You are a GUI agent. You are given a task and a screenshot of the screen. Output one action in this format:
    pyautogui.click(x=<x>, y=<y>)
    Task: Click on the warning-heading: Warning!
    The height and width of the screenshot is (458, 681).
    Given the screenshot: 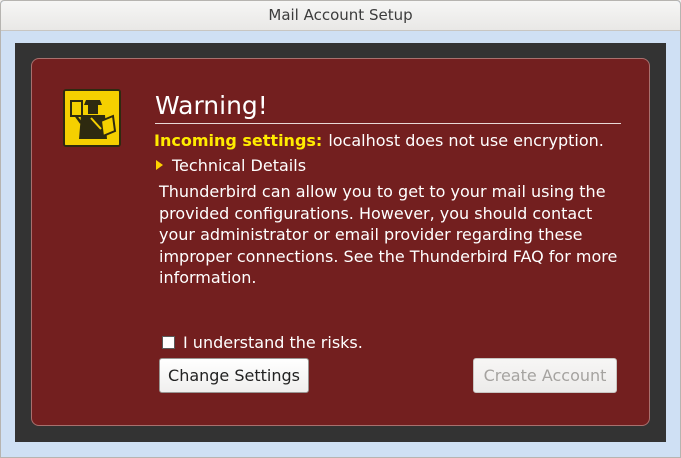 What is the action you would take?
    pyautogui.click(x=388, y=106)
    